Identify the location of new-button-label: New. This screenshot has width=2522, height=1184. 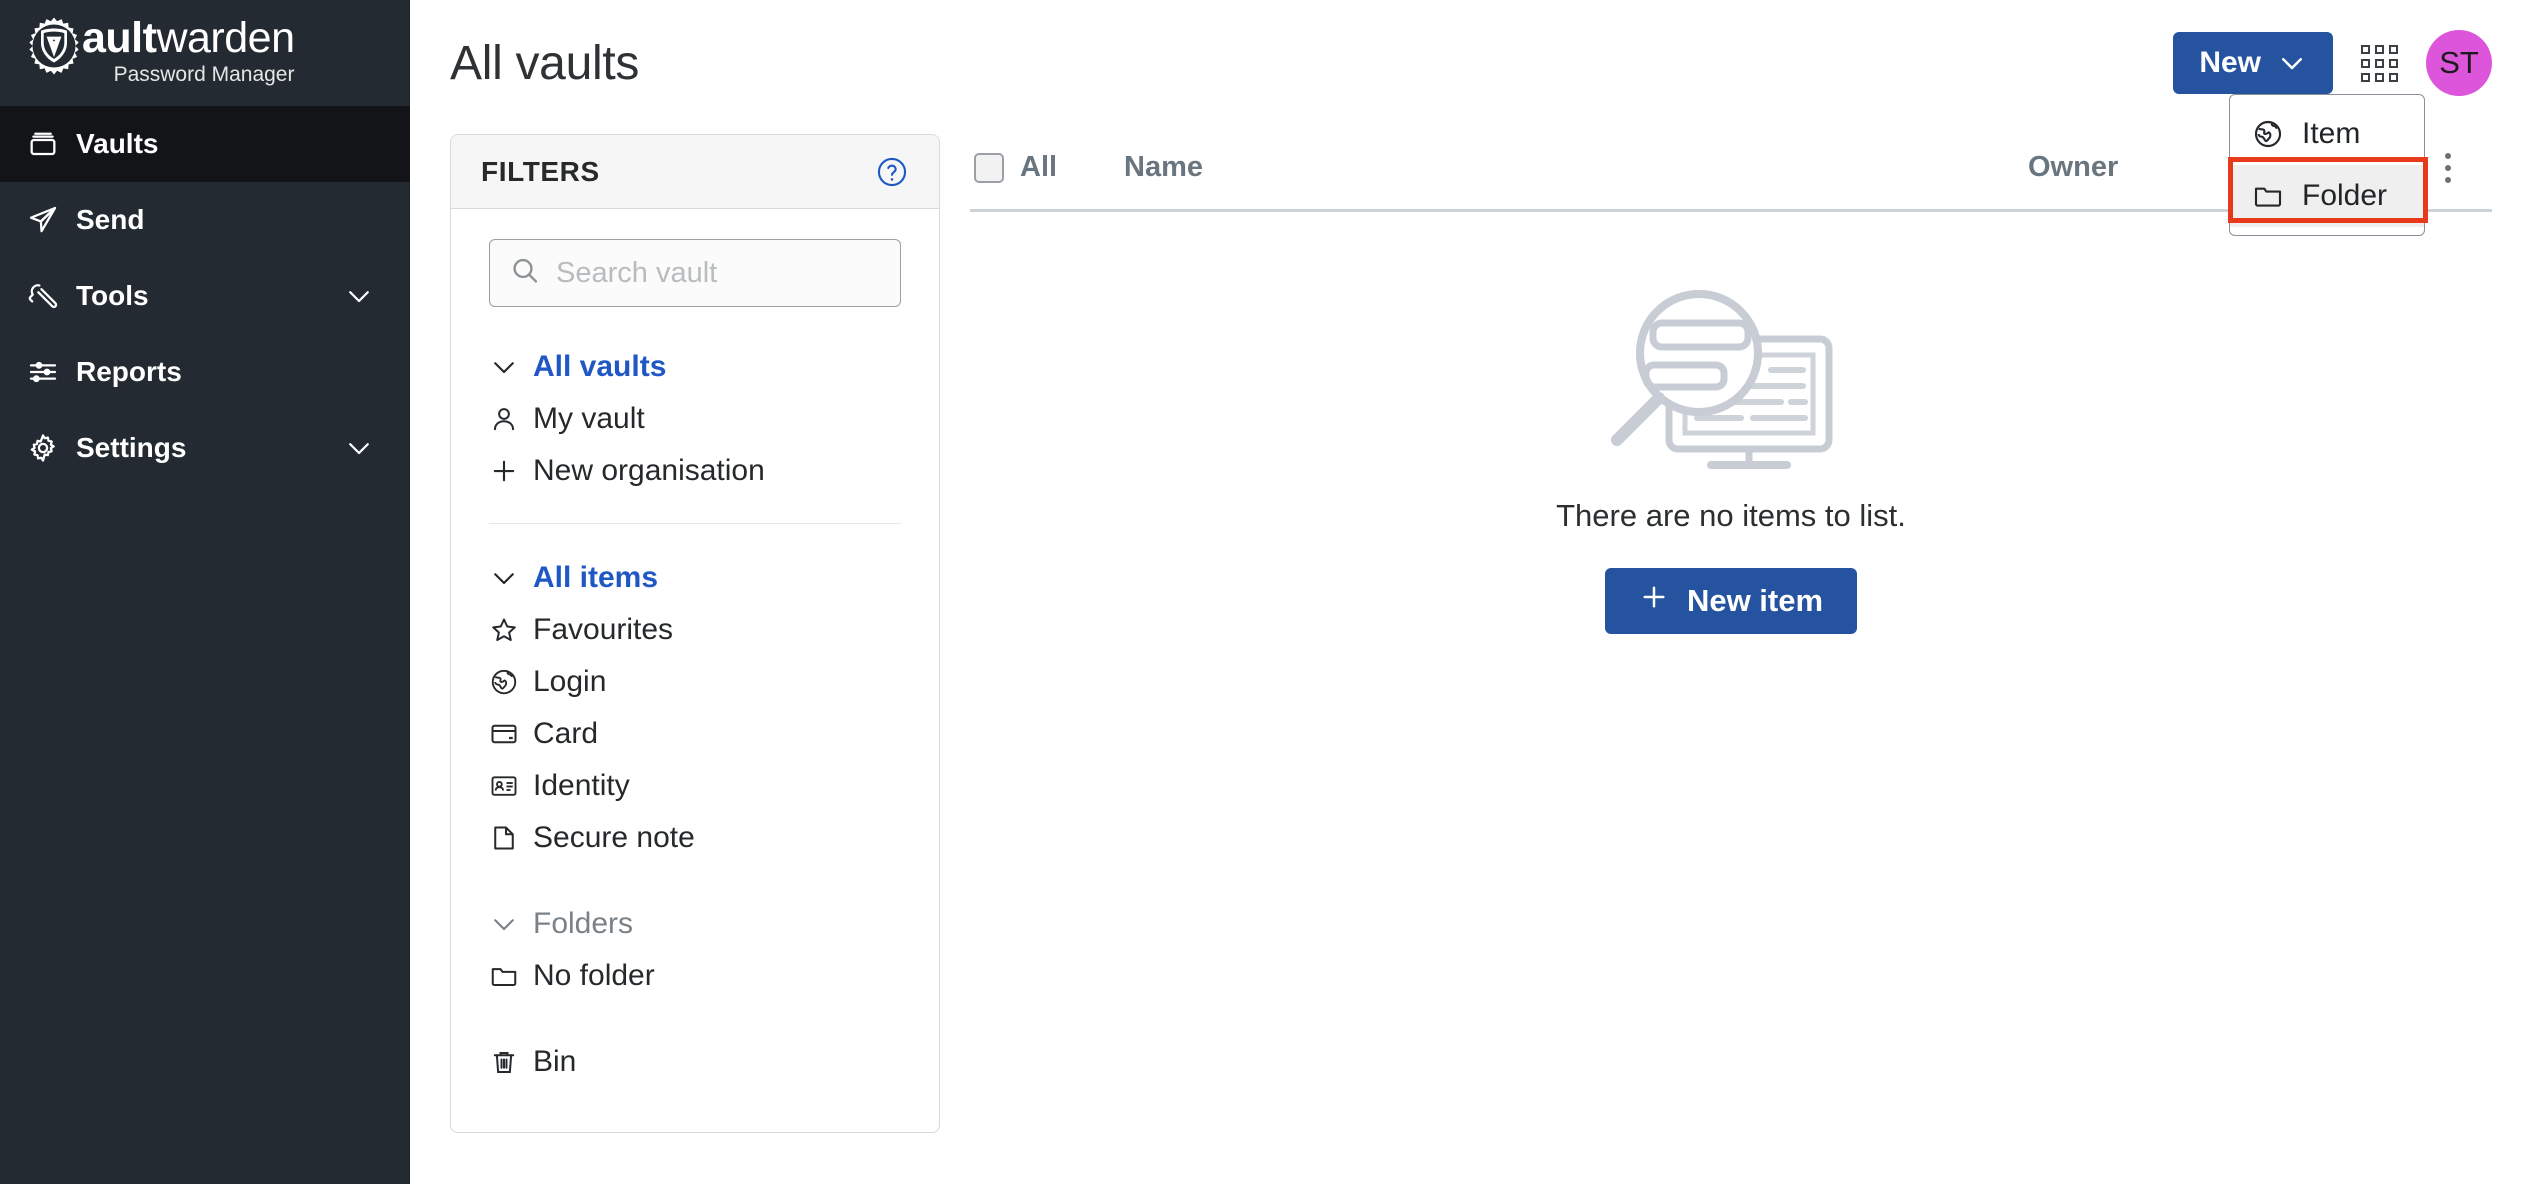
(2230, 62).